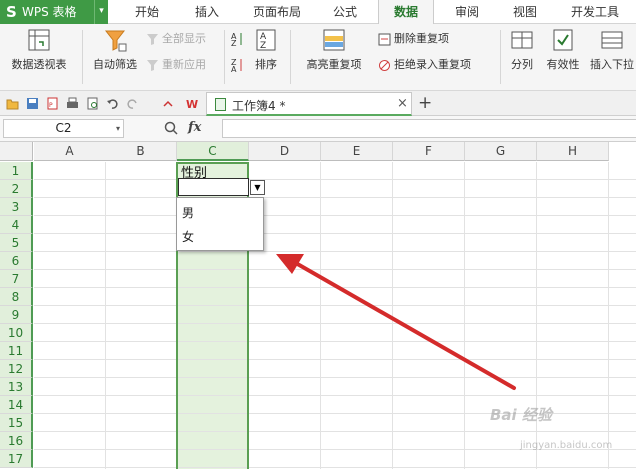  What do you see at coordinates (566, 445) in the screenshot?
I see `watermark-url: jingyan.baidu.com` at bounding box center [566, 445].